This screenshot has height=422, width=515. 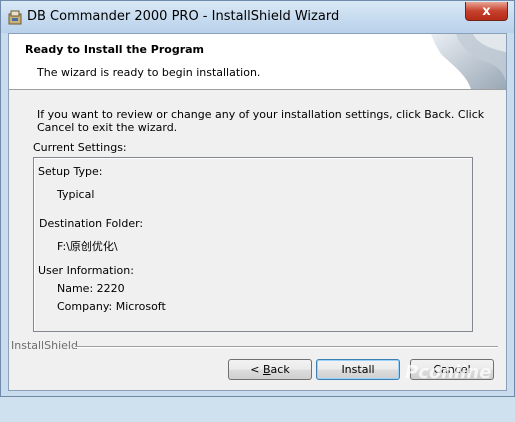 What do you see at coordinates (86, 270) in the screenshot?
I see `user-information-label: User Information:` at bounding box center [86, 270].